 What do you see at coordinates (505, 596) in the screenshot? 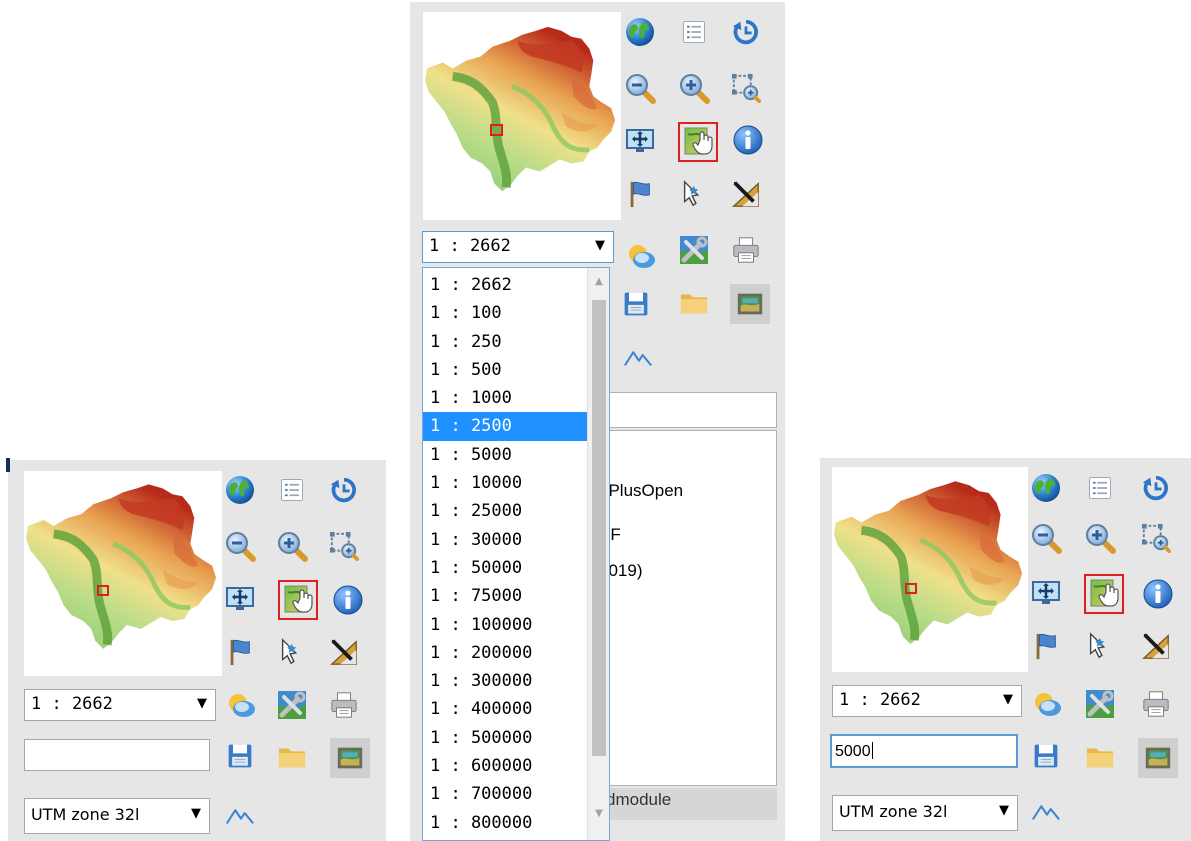
I see `dropdown-option: 1 : 75000` at bounding box center [505, 596].